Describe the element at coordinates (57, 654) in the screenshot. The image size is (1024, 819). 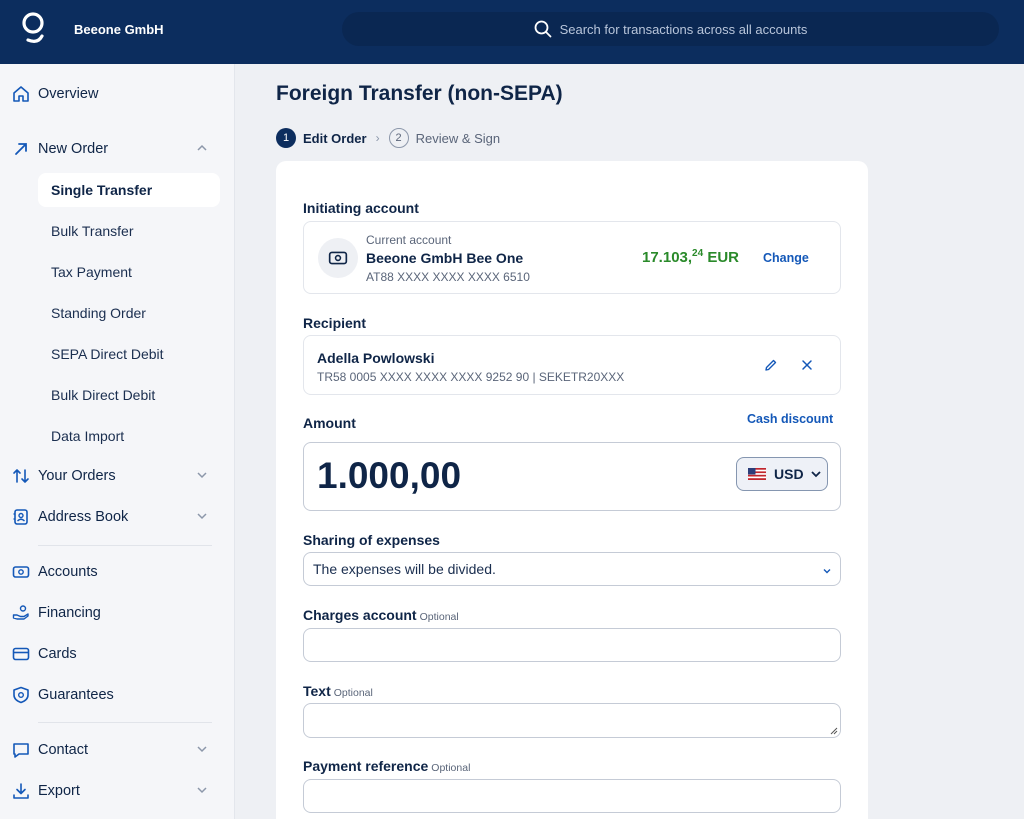
I see `sidebar-item-label: Cards` at that location.